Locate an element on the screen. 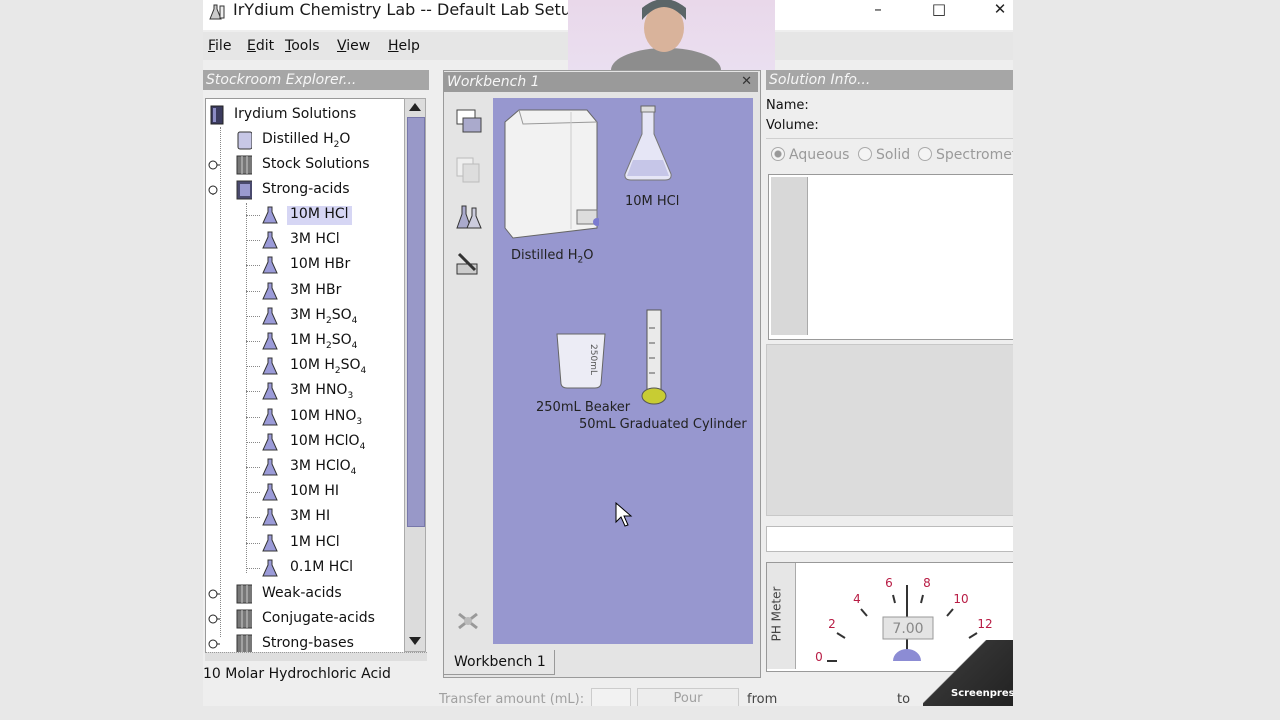 This screenshot has width=1280, height=720. menu-view: View is located at coordinates (353, 46).